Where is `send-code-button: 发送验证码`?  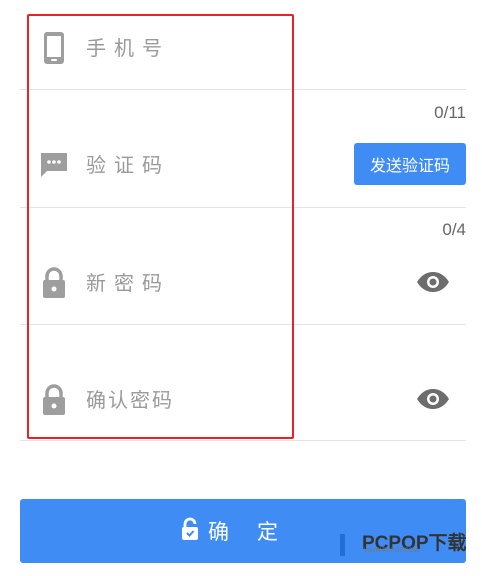
send-code-button: 发送验证码 is located at coordinates (410, 164).